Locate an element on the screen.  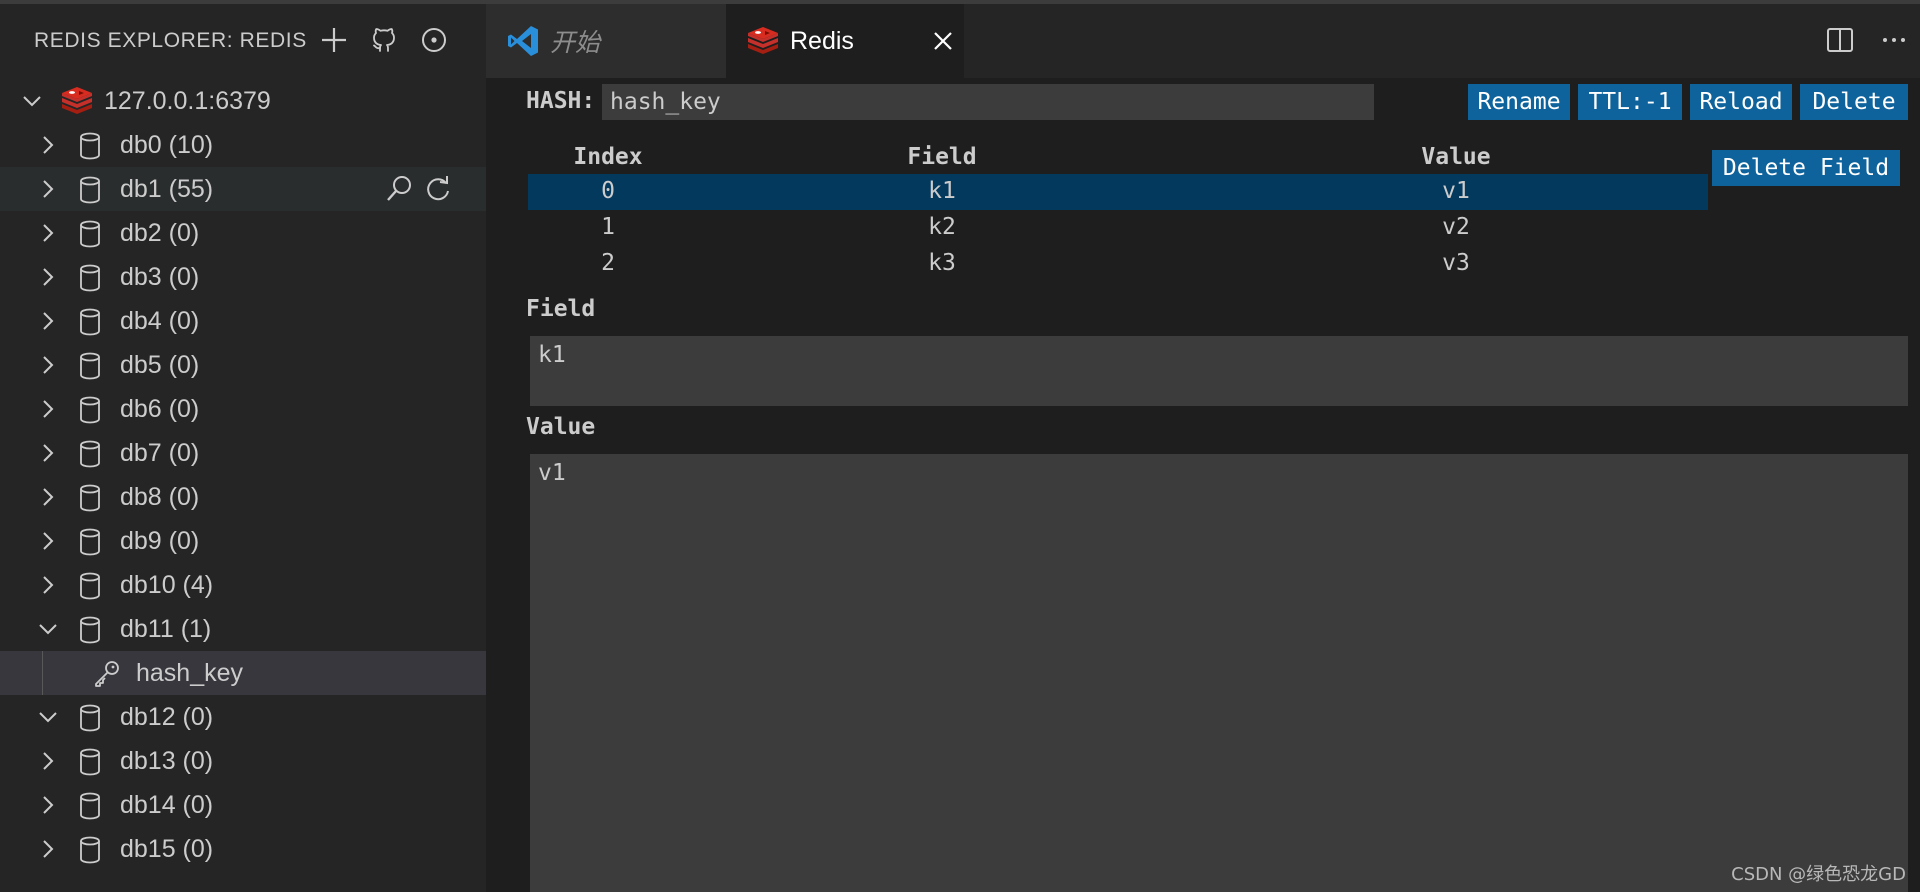
db-node-5: db5 (0) is located at coordinates (243, 365).